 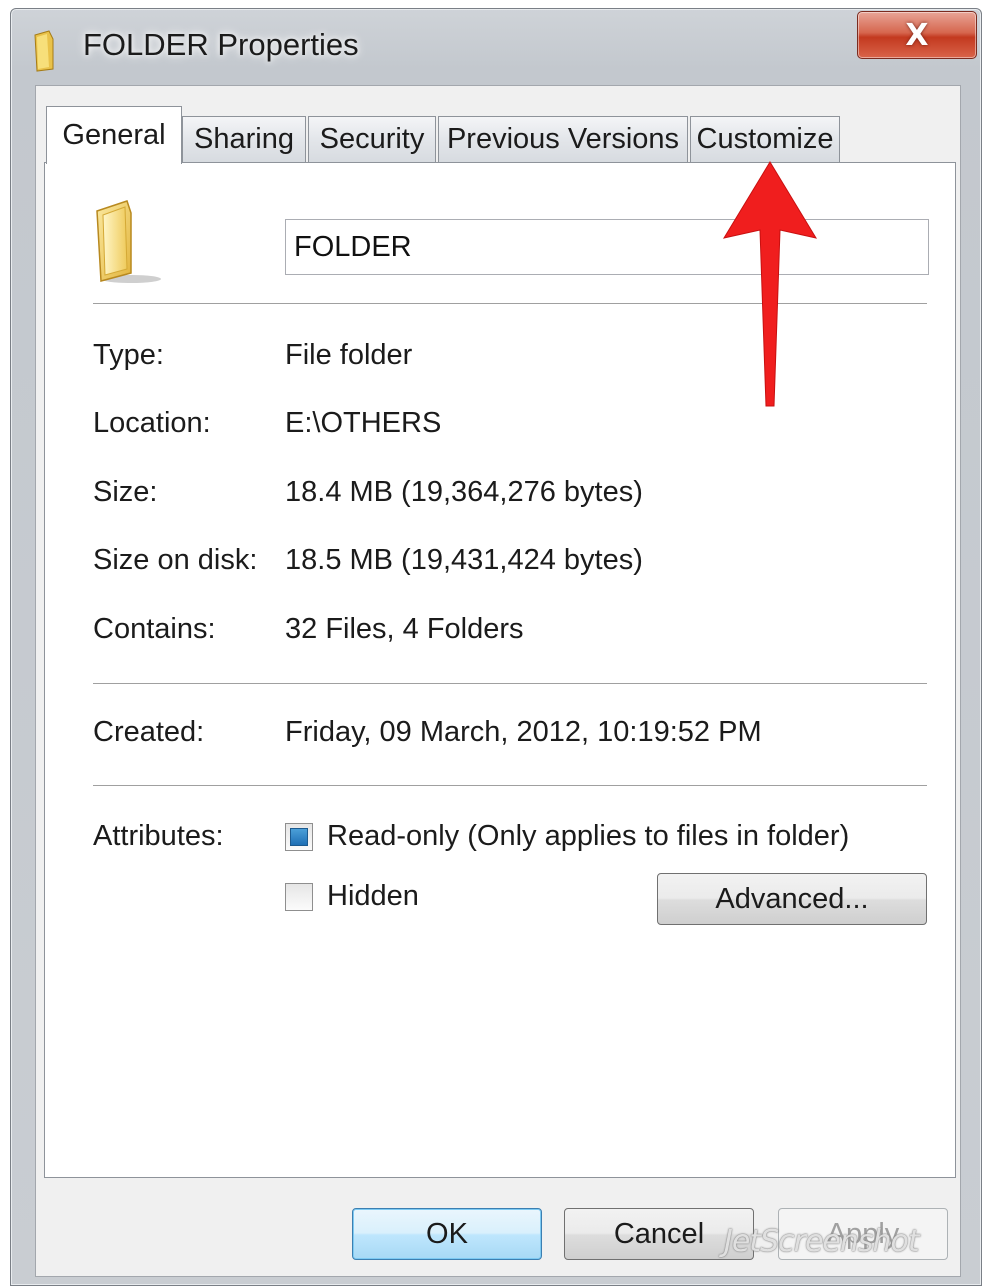 I want to click on size-on-disk-label: Size on disk:, so click(x=175, y=560).